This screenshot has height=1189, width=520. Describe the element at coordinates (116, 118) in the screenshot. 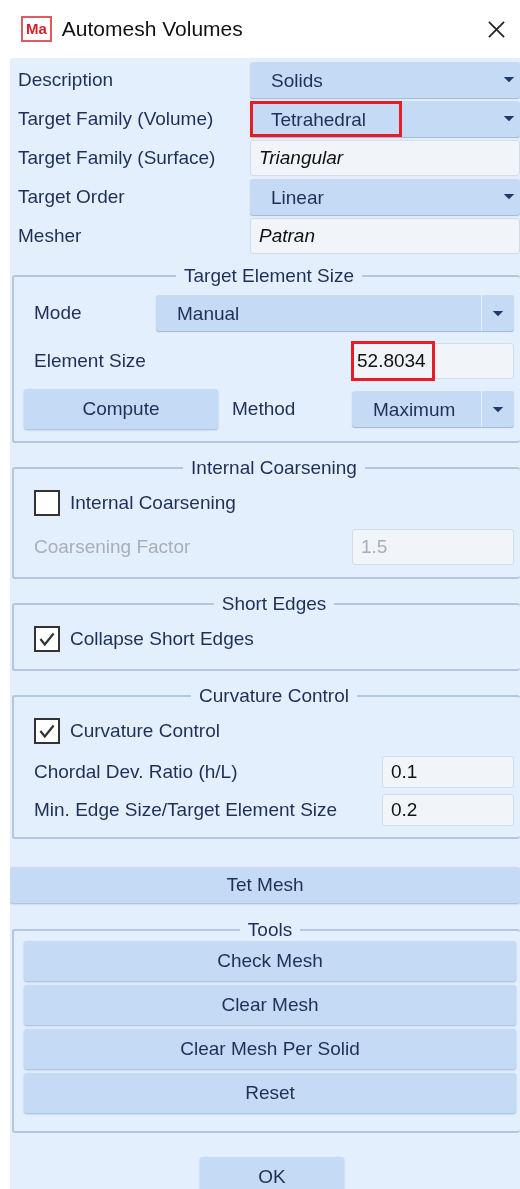

I see `field-label: Target Family (Volume)` at that location.